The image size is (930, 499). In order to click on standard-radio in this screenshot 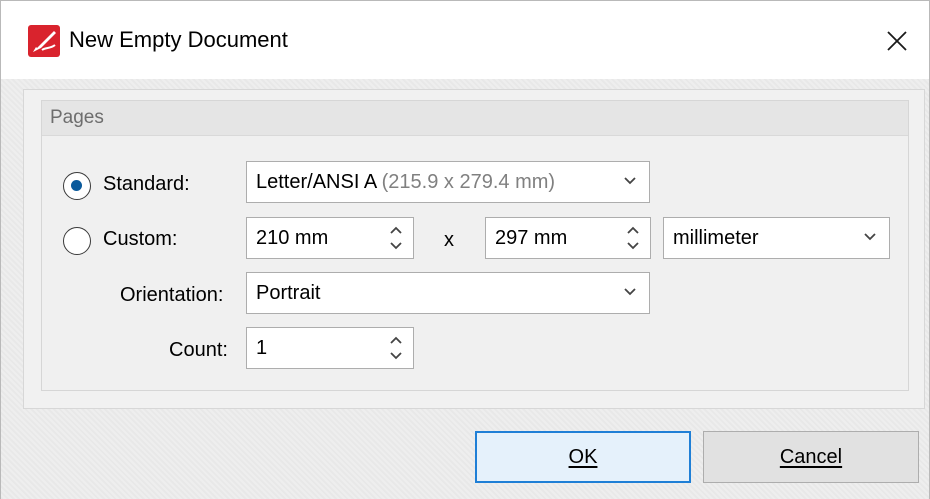, I will do `click(77, 186)`.